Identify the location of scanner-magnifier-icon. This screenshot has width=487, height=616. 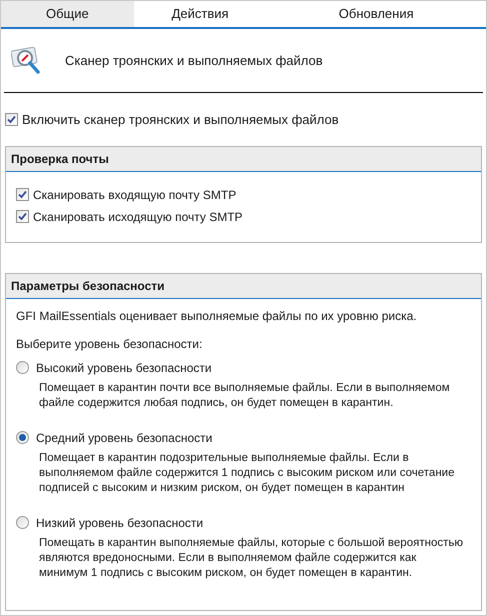
(27, 60).